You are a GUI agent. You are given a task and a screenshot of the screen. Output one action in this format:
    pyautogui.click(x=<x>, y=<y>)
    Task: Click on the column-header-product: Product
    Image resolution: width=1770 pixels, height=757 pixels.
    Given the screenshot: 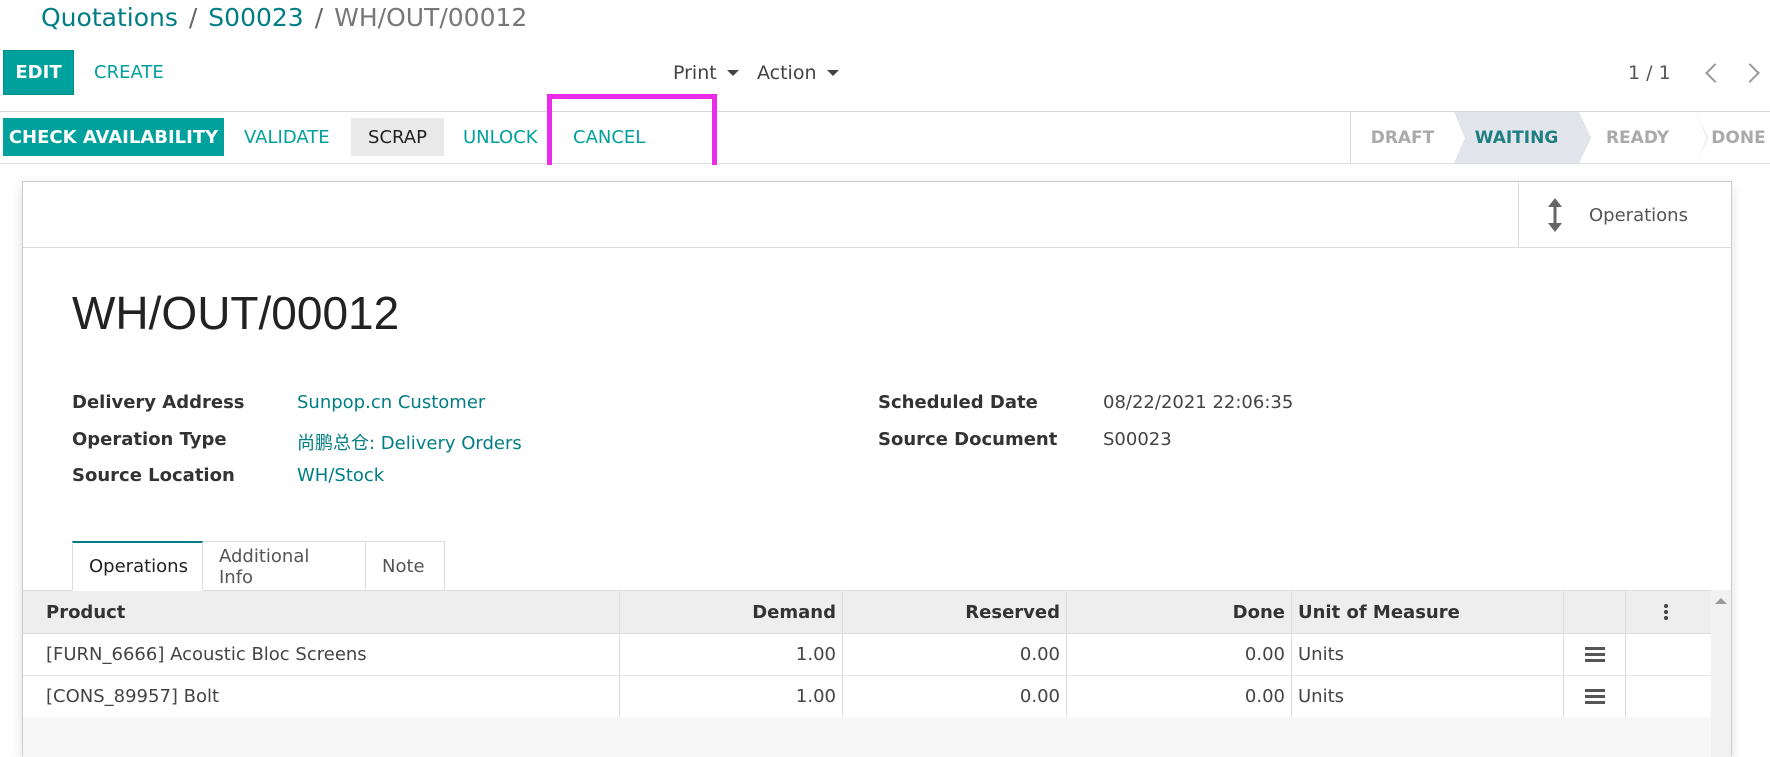 What is the action you would take?
    pyautogui.click(x=321, y=612)
    